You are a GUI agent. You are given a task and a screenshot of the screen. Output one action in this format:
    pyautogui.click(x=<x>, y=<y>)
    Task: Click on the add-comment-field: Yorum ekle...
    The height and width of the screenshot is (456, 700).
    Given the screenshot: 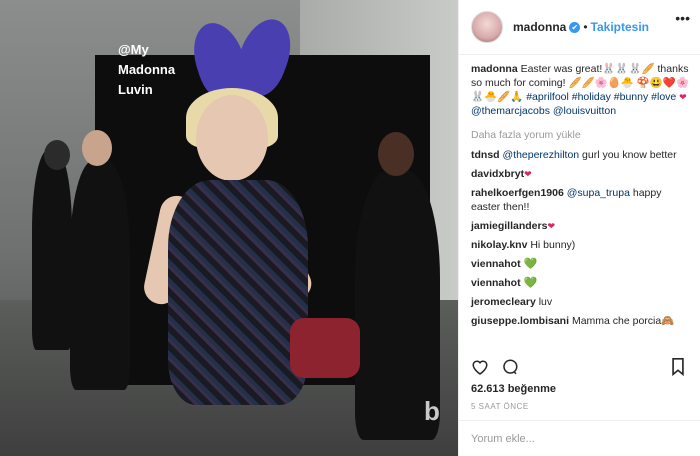 What is the action you would take?
    pyautogui.click(x=579, y=438)
    